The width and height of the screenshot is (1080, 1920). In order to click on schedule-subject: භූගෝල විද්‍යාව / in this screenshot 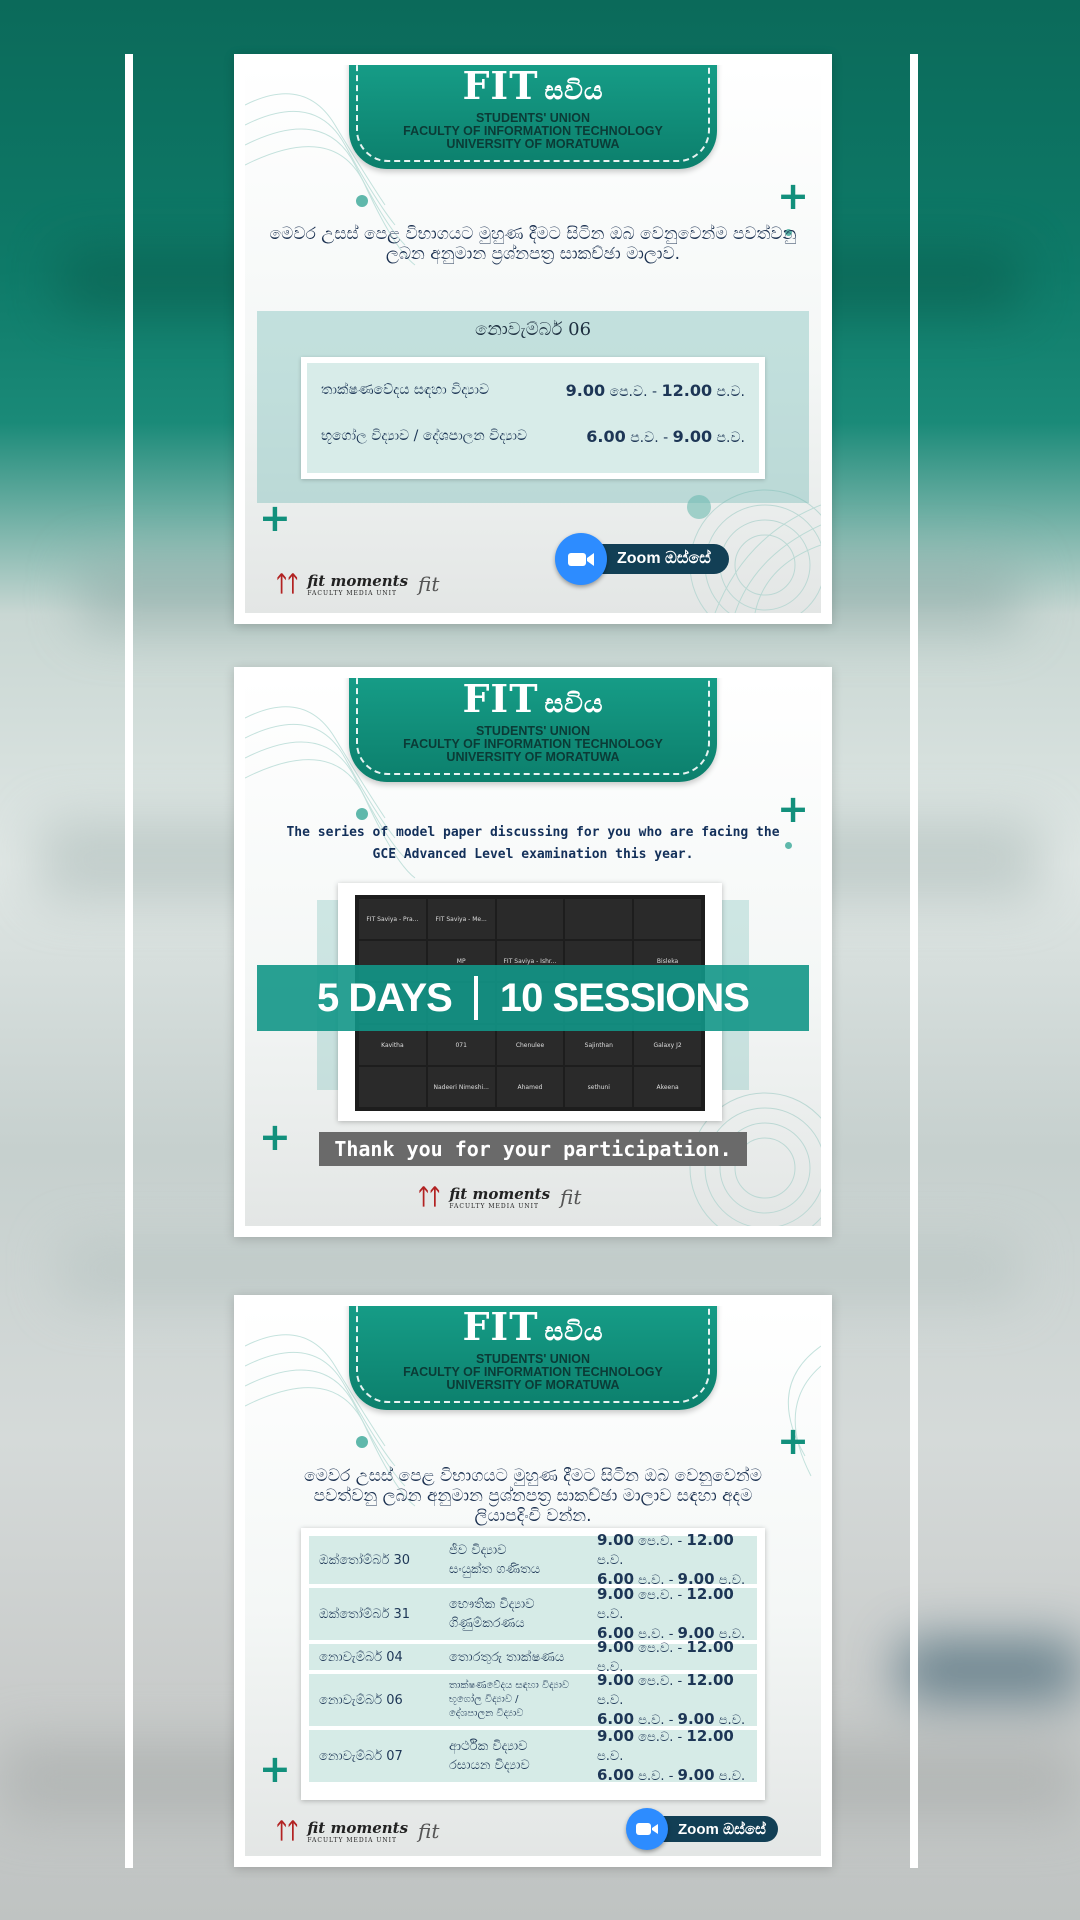, I will do `click(484, 1699)`.